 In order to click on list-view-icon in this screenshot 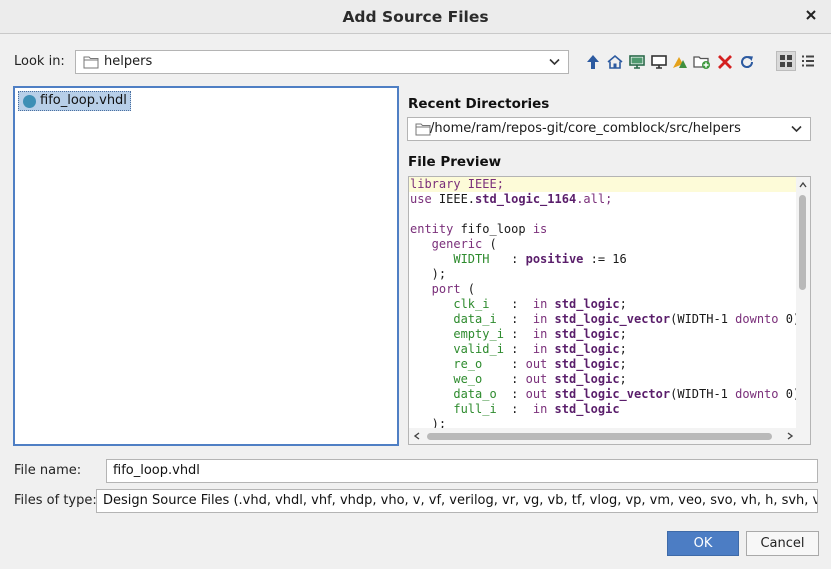, I will do `click(808, 61)`.